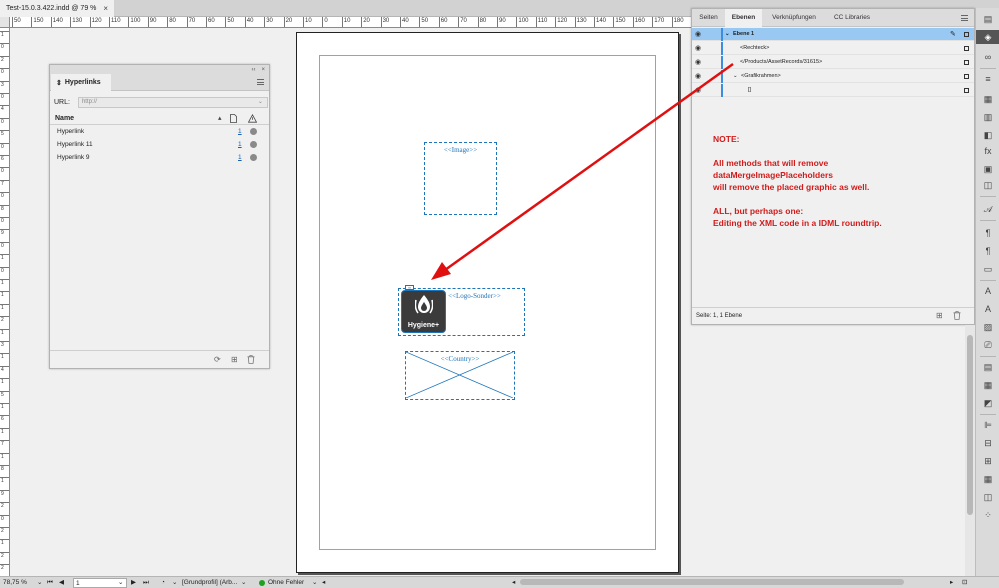 The height and width of the screenshot is (588, 999). What do you see at coordinates (987, 233) in the screenshot?
I see `paragraph-icon: ¶` at bounding box center [987, 233].